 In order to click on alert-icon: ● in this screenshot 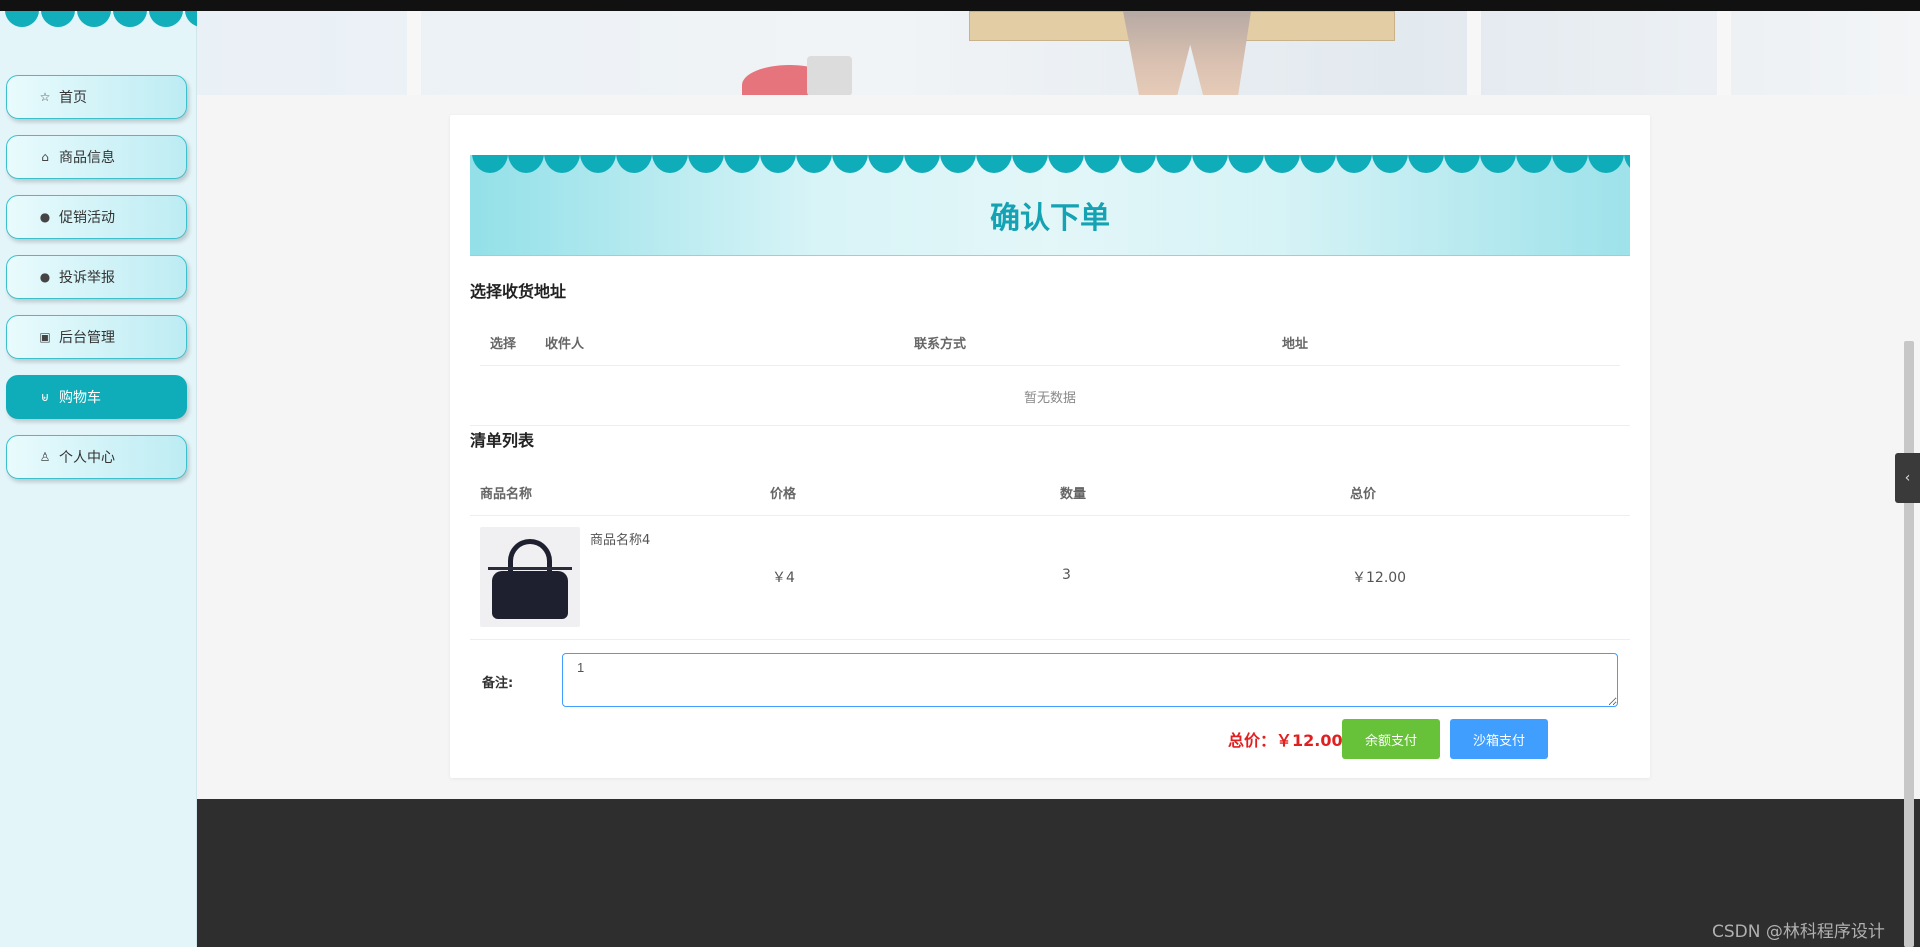, I will do `click(45, 217)`.